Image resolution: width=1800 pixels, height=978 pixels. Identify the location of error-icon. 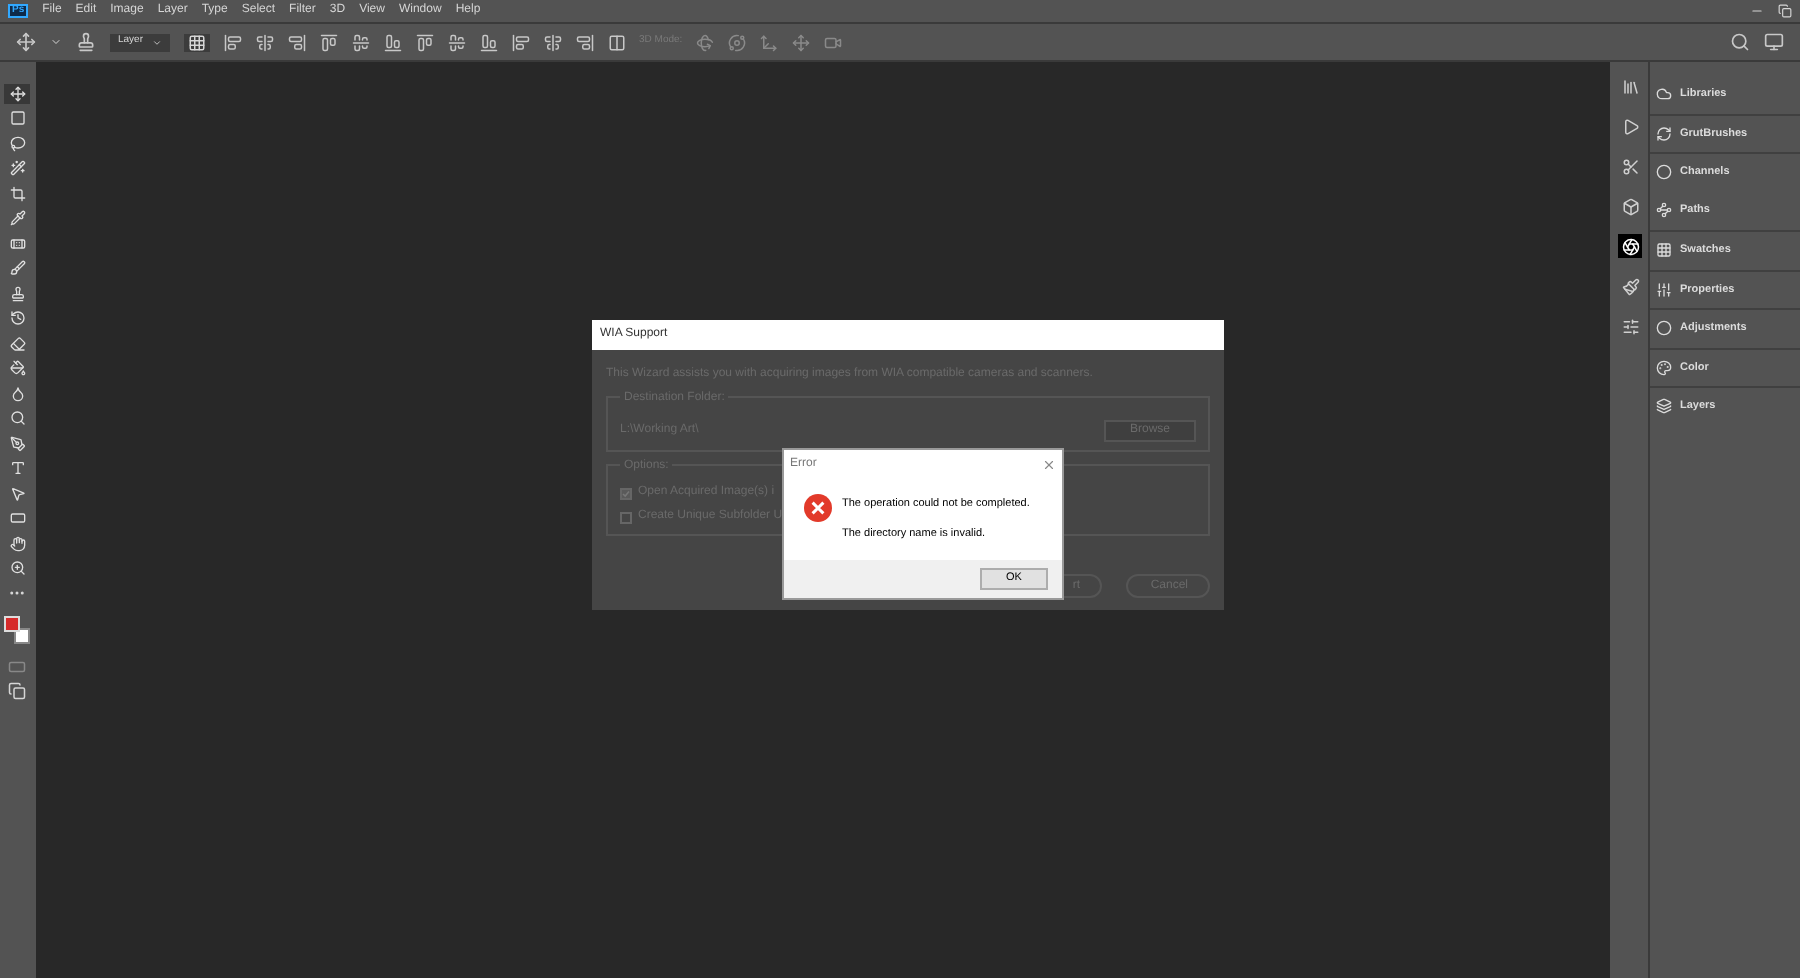
(818, 508).